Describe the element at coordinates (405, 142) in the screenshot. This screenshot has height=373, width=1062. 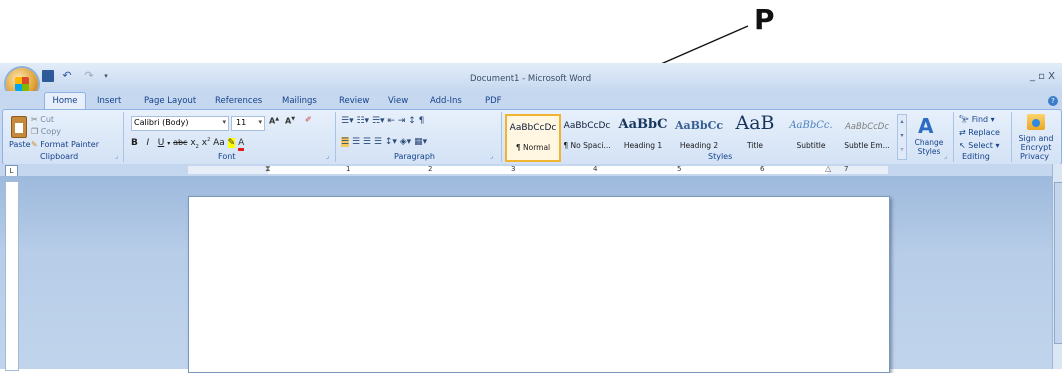
I see `shading-icon: ◈▾` at that location.